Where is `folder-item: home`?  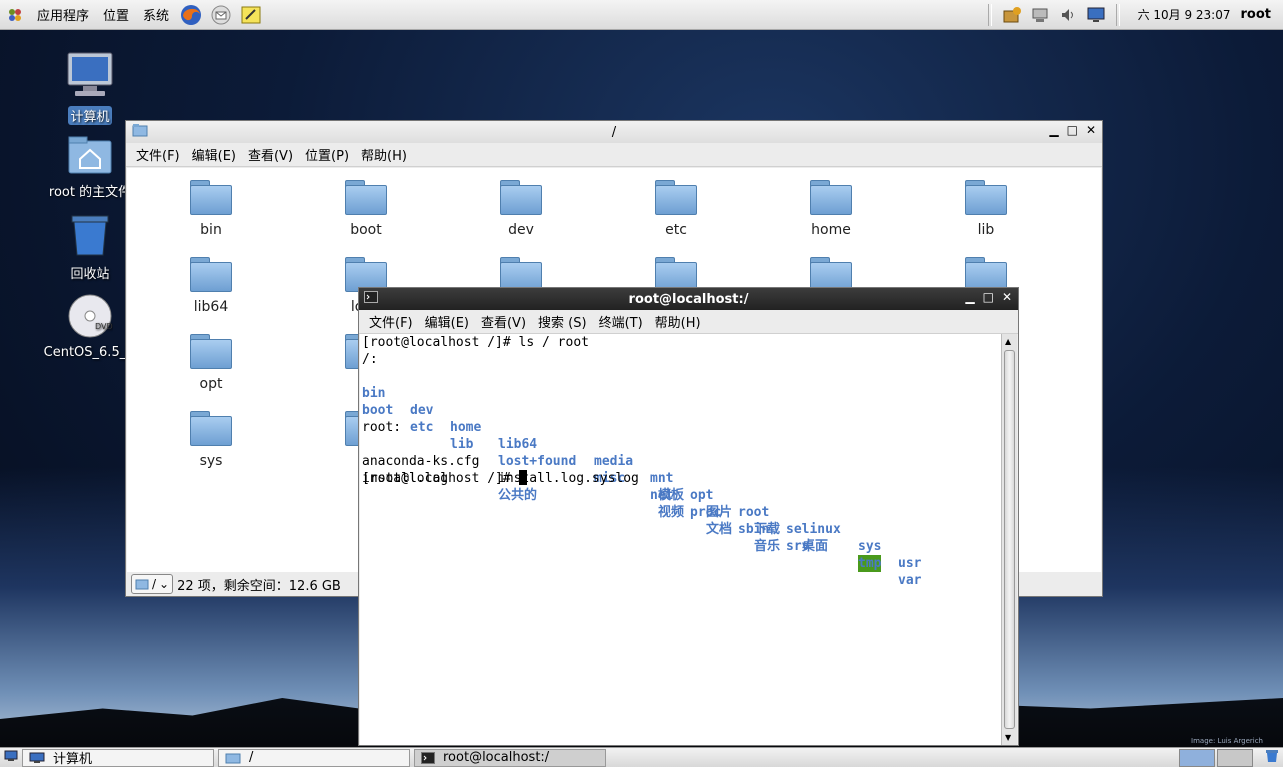
folder-item: home is located at coordinates (831, 209).